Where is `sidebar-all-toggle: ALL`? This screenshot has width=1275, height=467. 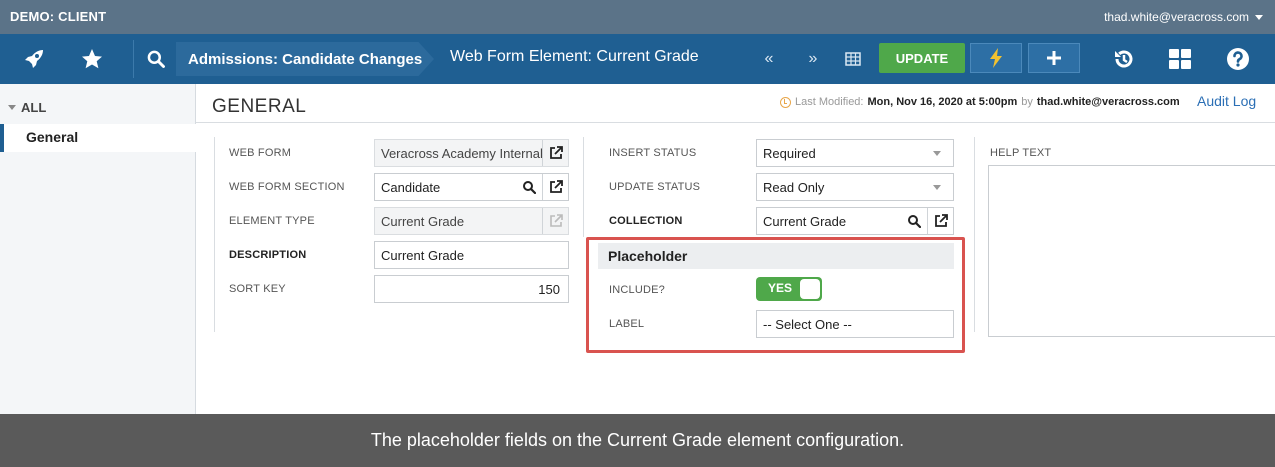 sidebar-all-toggle: ALL is located at coordinates (27, 107).